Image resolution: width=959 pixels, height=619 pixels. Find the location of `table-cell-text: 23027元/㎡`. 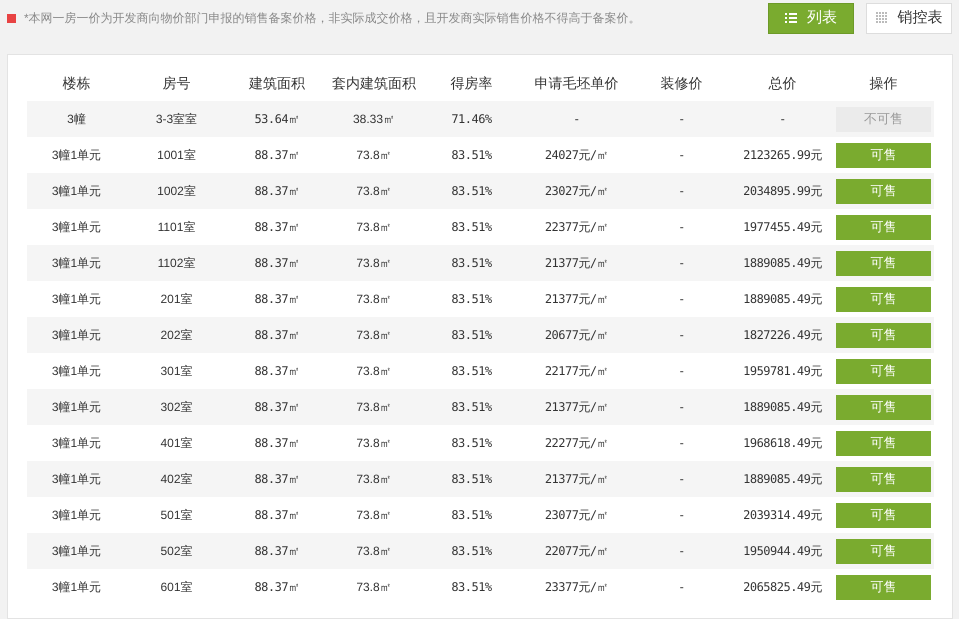

table-cell-text: 23027元/㎡ is located at coordinates (577, 191).